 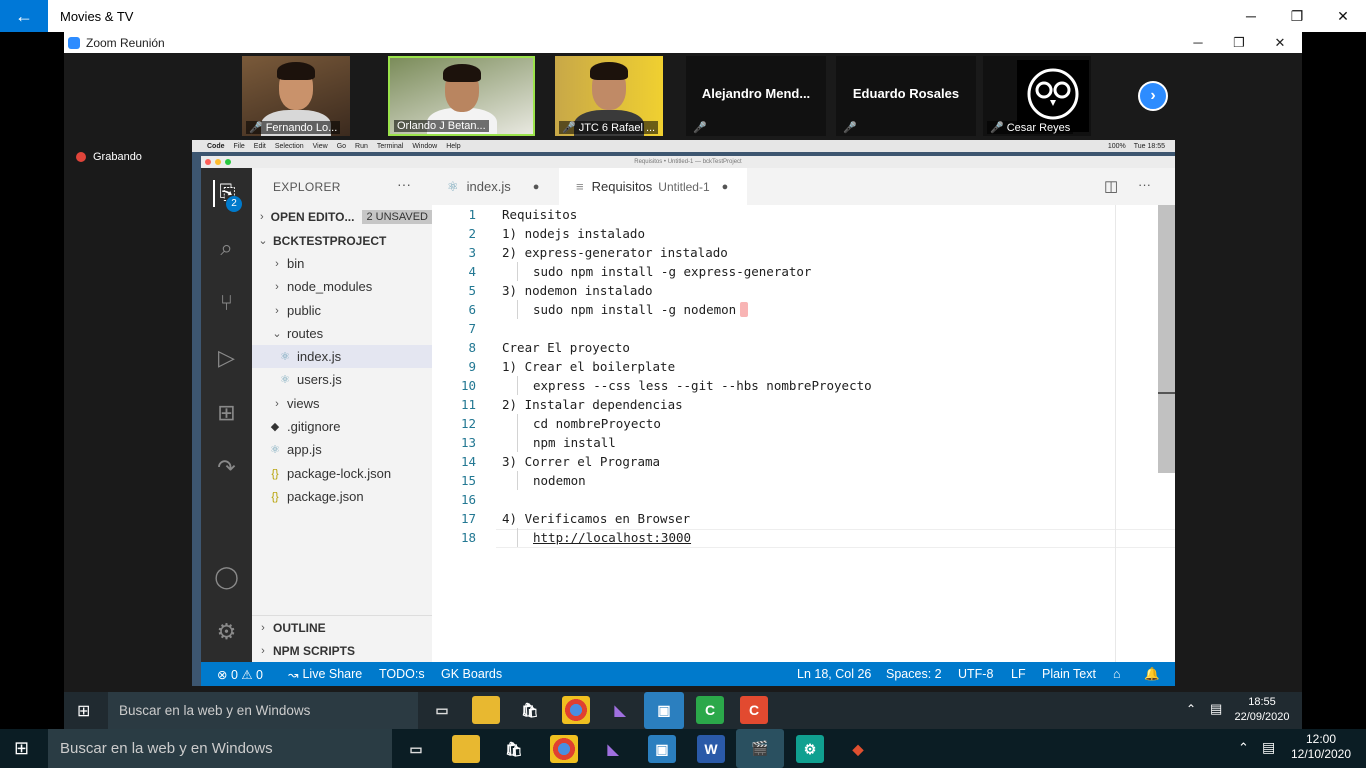 I want to click on code-line: 1) Crear el boilerplate, so click(x=588, y=366).